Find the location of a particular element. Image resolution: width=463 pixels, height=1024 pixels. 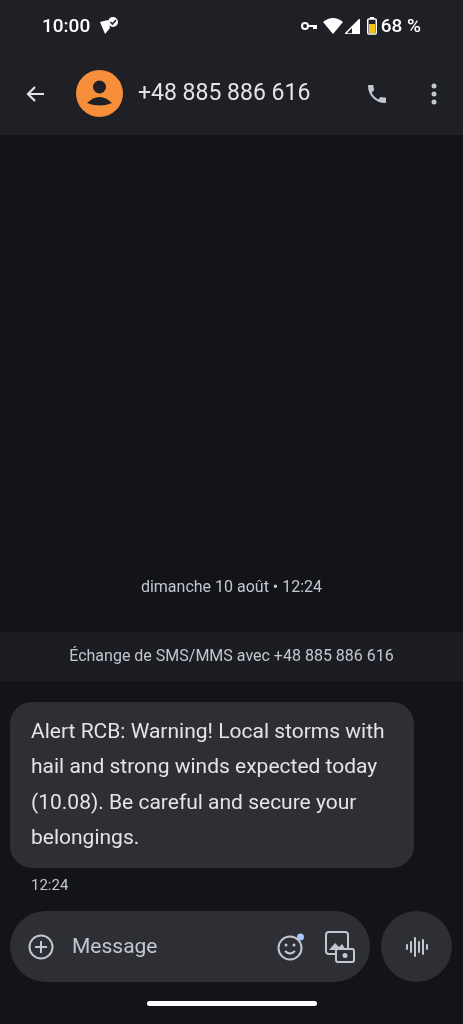

signal-icon is located at coordinates (352, 26).